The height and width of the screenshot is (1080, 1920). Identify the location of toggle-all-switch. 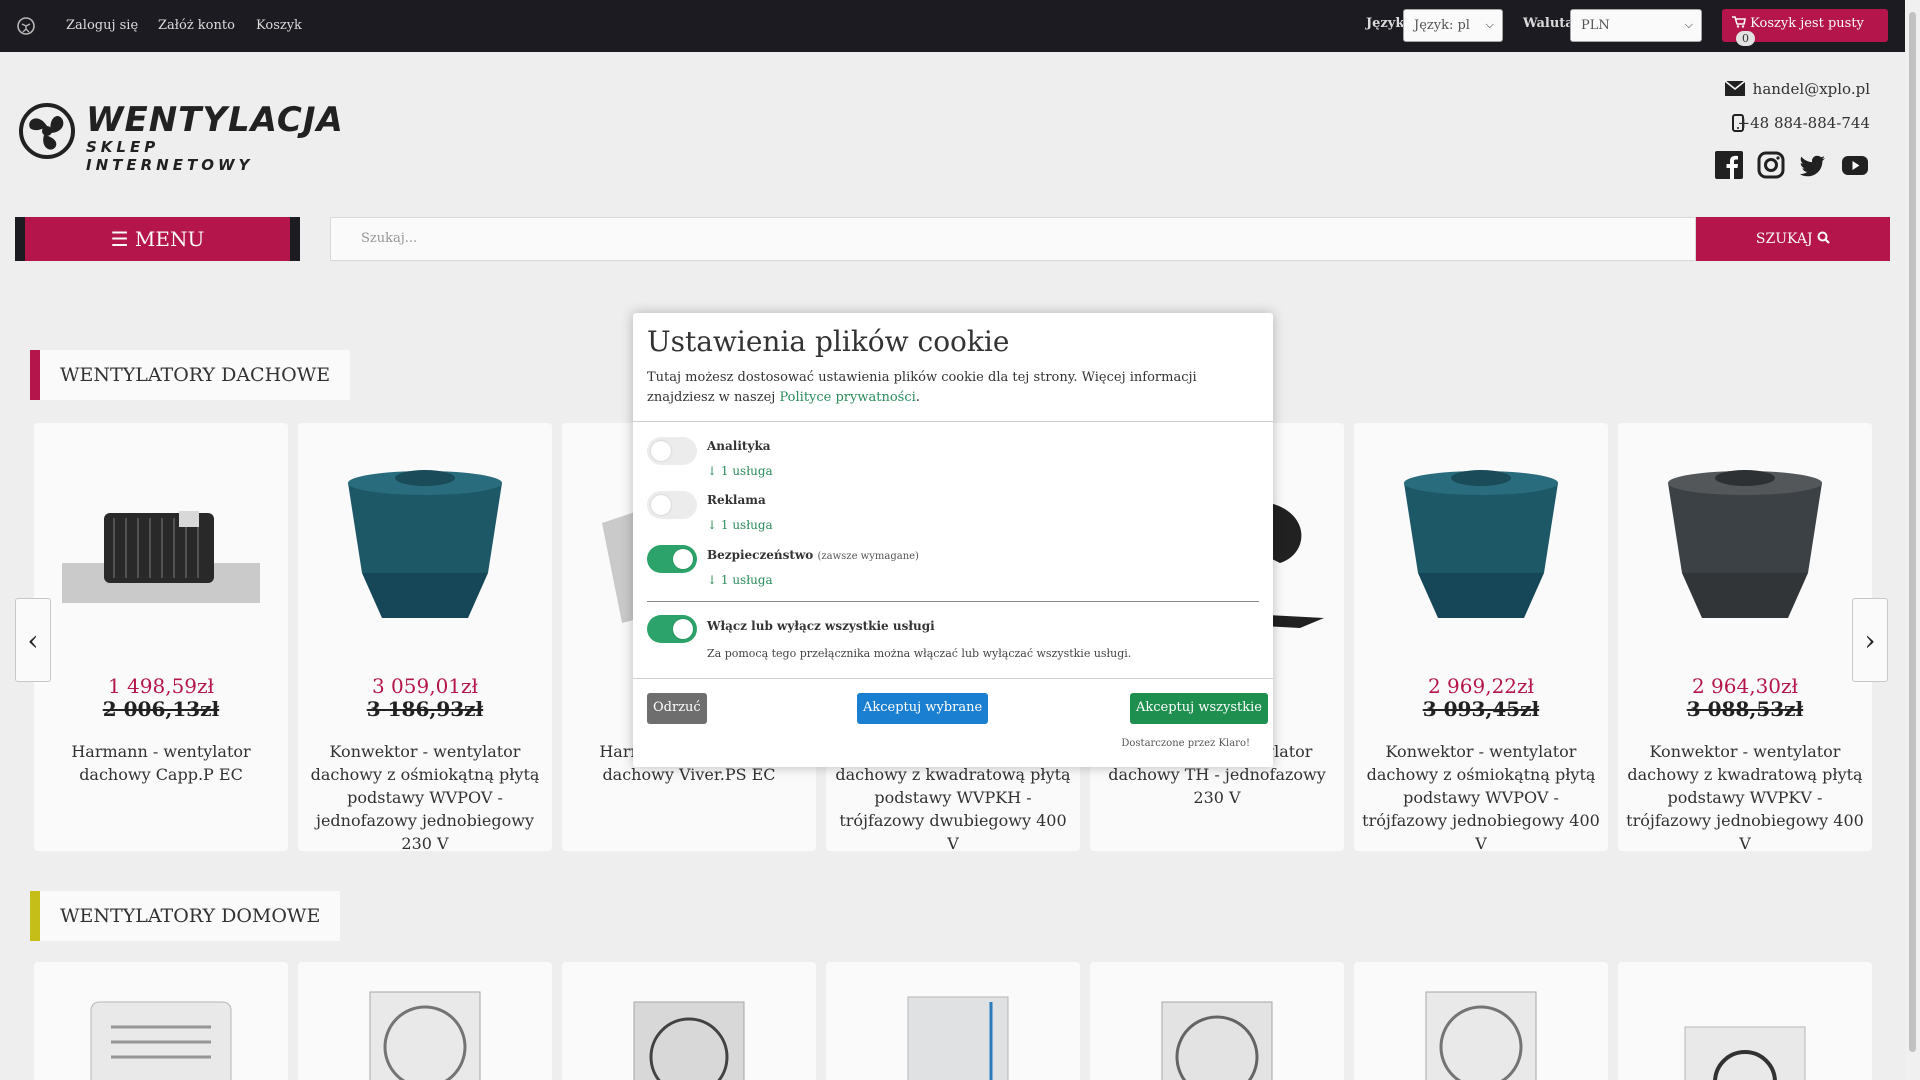
(672, 629).